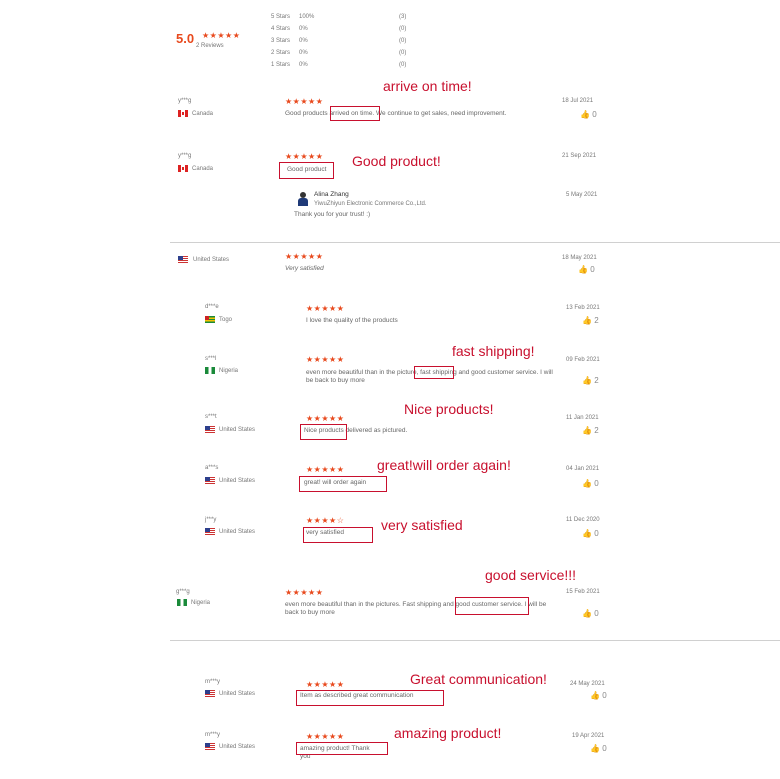  What do you see at coordinates (427, 86) in the screenshot?
I see `annotation-text: arrive on time!` at bounding box center [427, 86].